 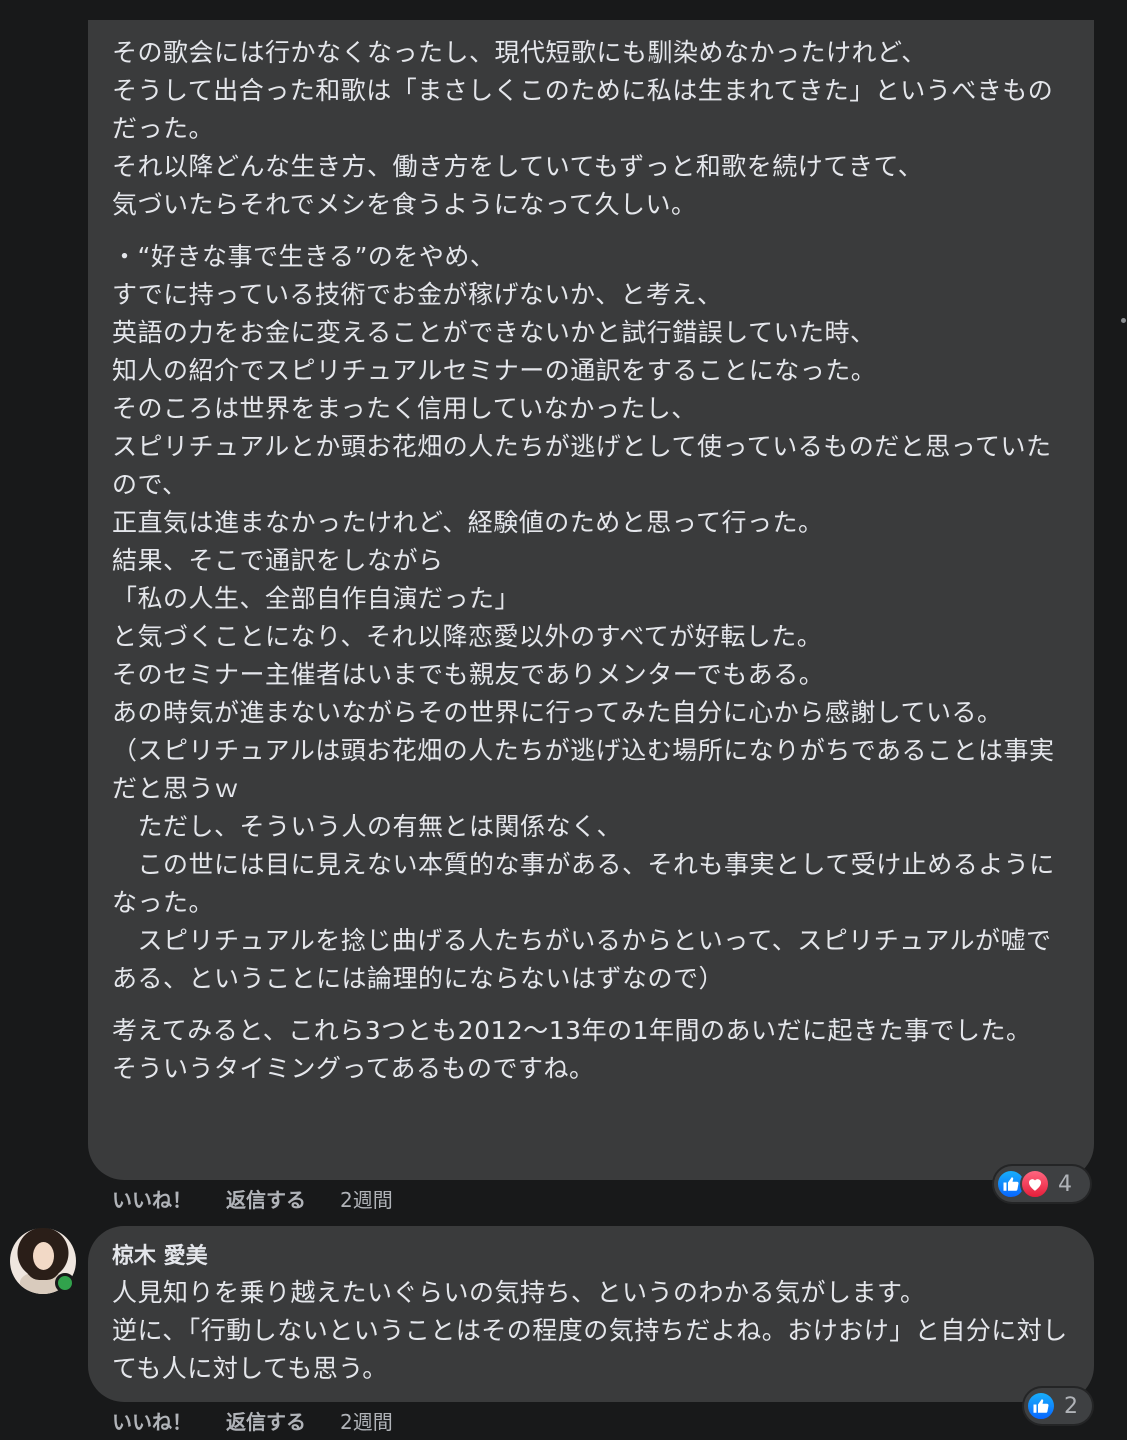 I want to click on online-status-icon, so click(x=65, y=1283).